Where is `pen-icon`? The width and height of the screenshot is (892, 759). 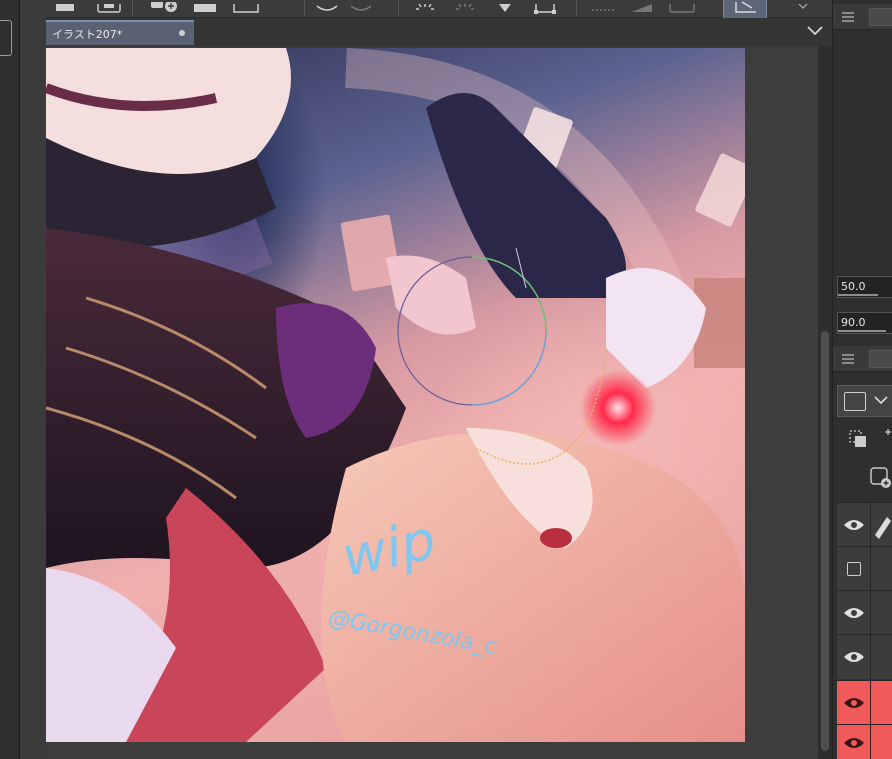
pen-icon is located at coordinates (881, 525).